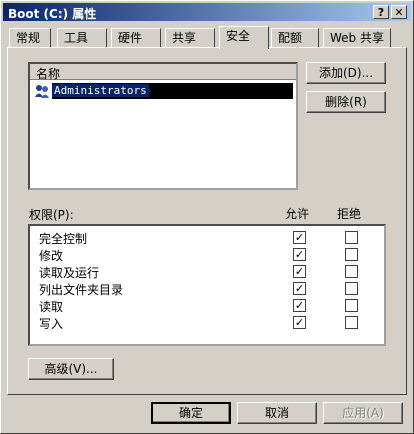 This screenshot has width=414, height=434. I want to click on tab-strip: 常规 工具 硬件 共享 安全 配额 Web 共享, so click(208, 37).